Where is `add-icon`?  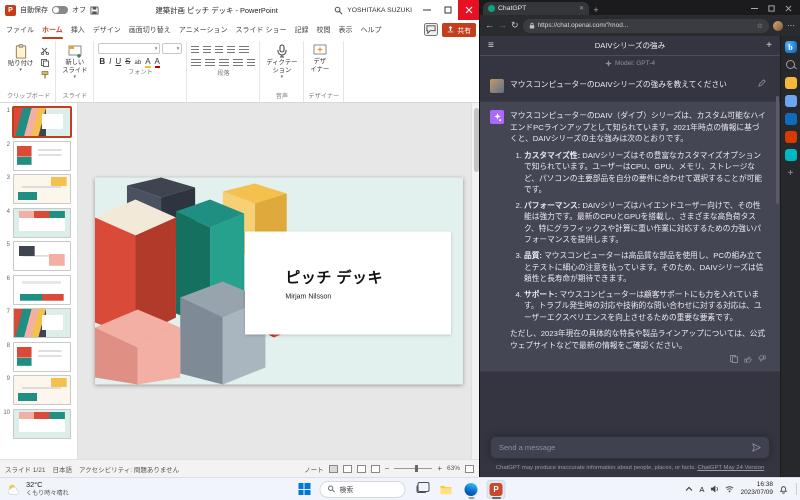
add-icon is located at coordinates (791, 173).